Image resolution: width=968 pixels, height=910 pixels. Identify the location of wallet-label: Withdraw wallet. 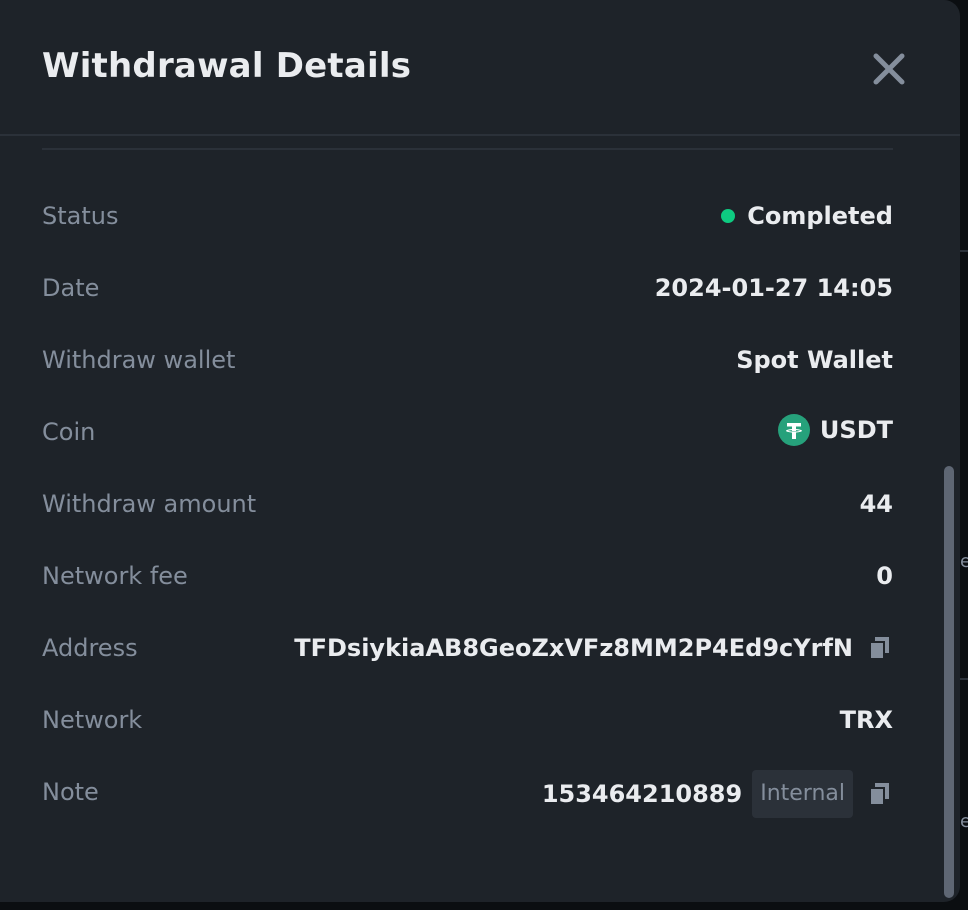
(139, 360).